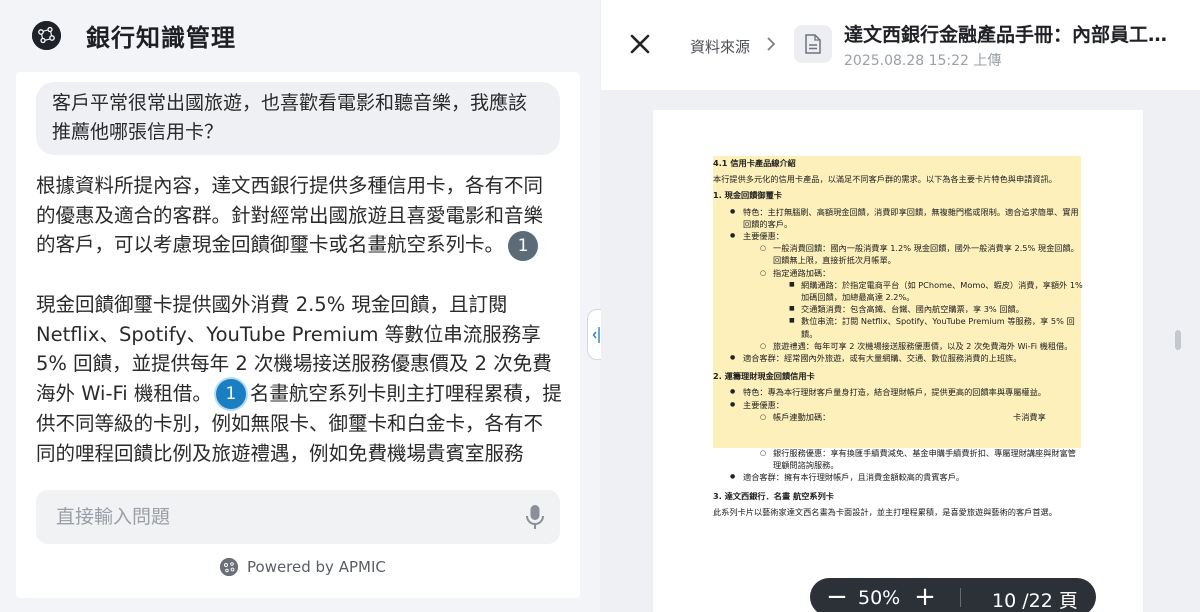 The image size is (1200, 612). What do you see at coordinates (771, 44) in the screenshot?
I see `chevron-right-icon` at bounding box center [771, 44].